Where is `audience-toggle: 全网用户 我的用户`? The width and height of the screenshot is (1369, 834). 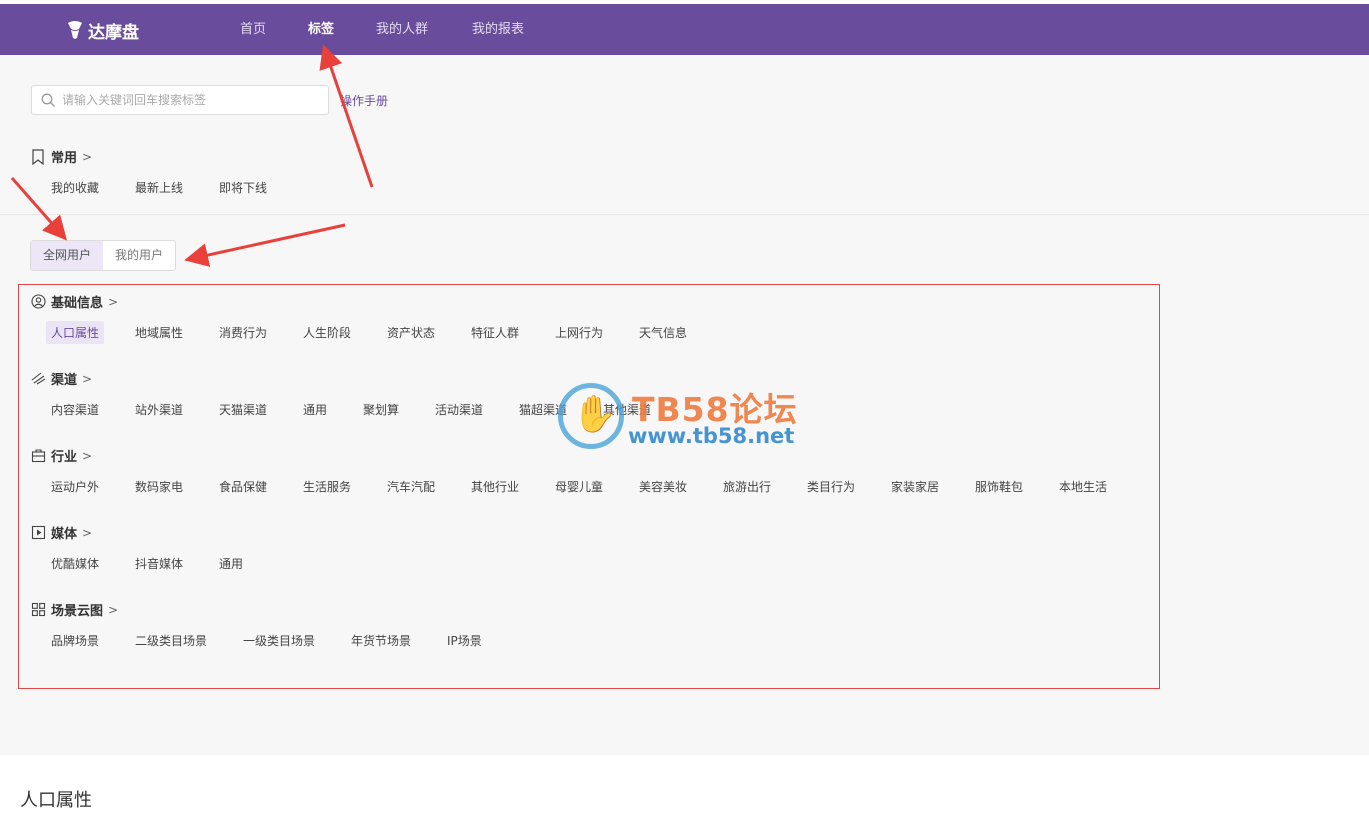 audience-toggle: 全网用户 我的用户 is located at coordinates (103, 255).